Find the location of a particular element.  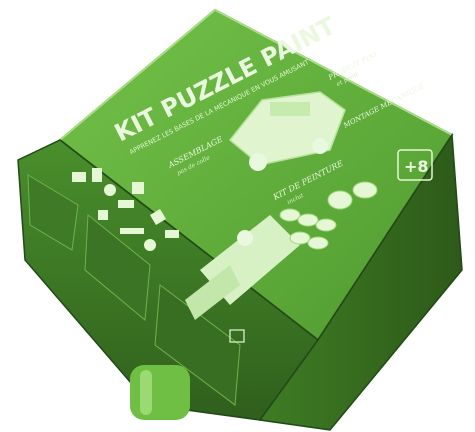

cylinder-highlight is located at coordinates (146, 392).